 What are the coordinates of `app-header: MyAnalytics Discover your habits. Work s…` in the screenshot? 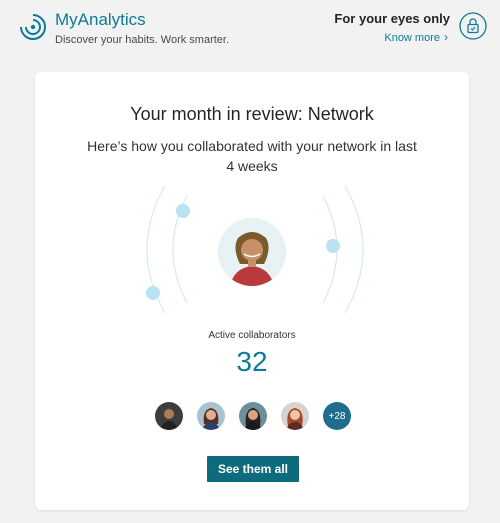 It's located at (250, 30).